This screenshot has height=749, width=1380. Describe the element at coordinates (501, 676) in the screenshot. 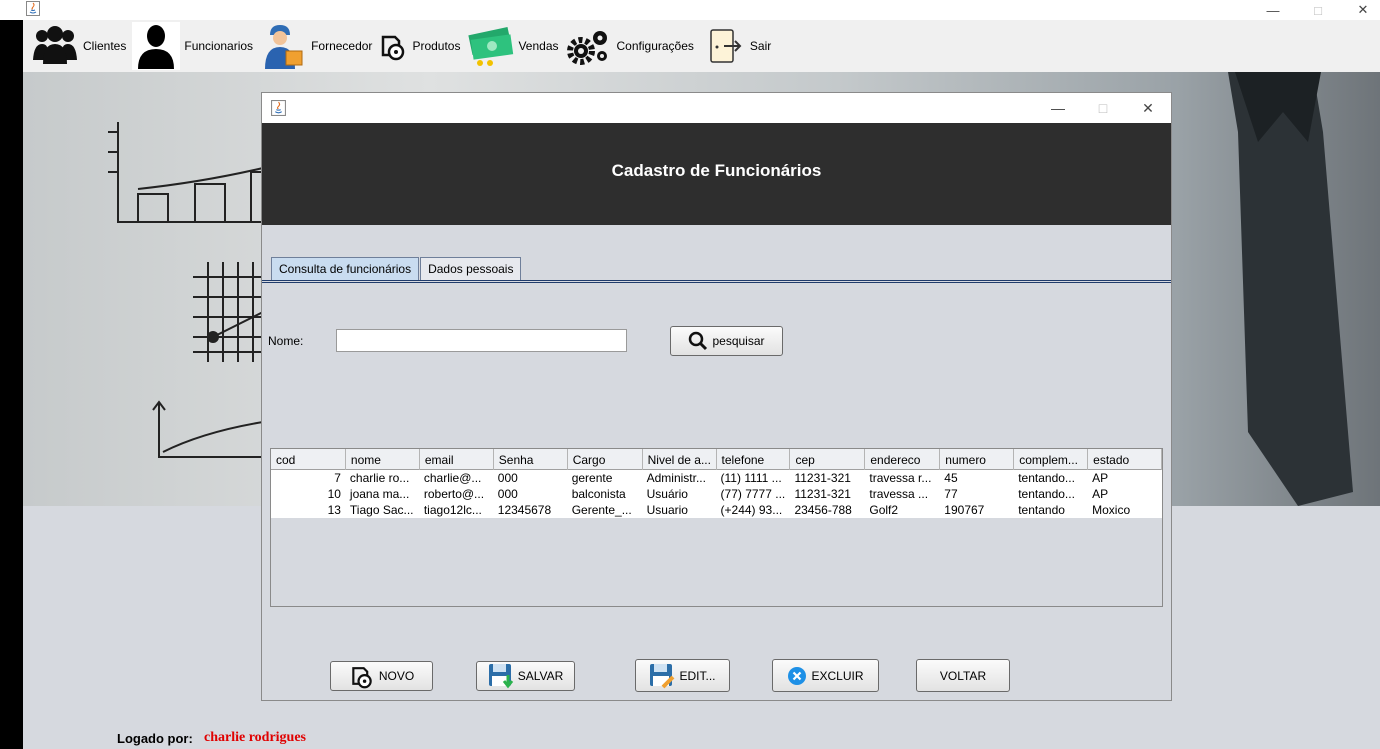

I see `save-download-icon` at that location.